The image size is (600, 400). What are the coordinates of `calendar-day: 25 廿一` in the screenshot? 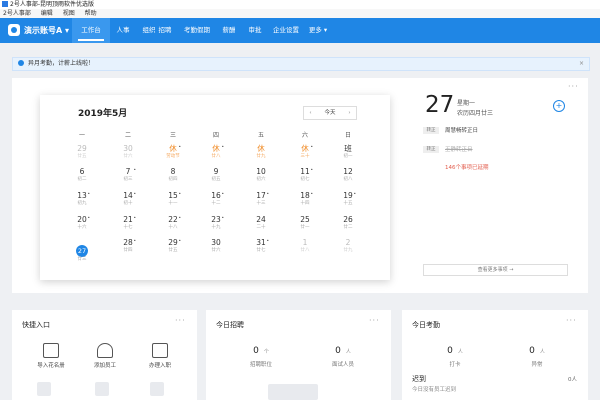 It's located at (305, 225).